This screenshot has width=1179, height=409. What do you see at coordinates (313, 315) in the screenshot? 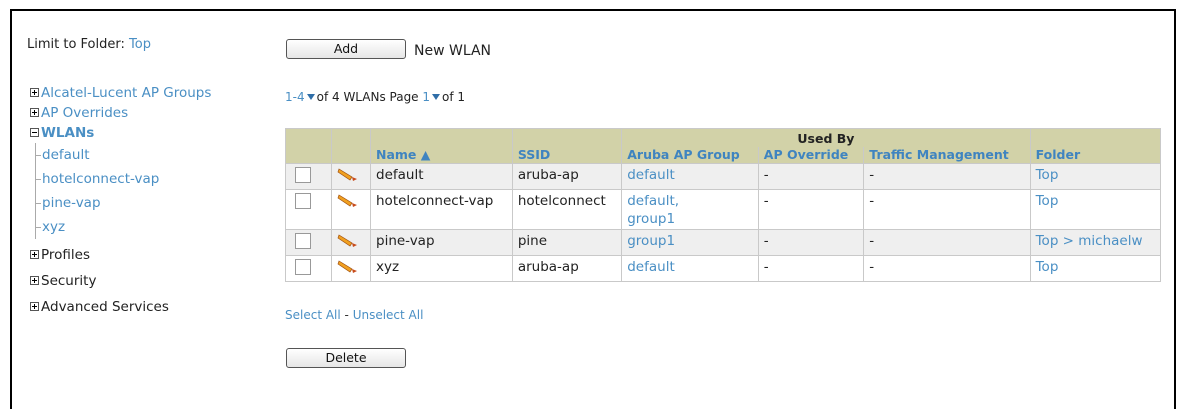
I see `select-all-link: Select All` at bounding box center [313, 315].